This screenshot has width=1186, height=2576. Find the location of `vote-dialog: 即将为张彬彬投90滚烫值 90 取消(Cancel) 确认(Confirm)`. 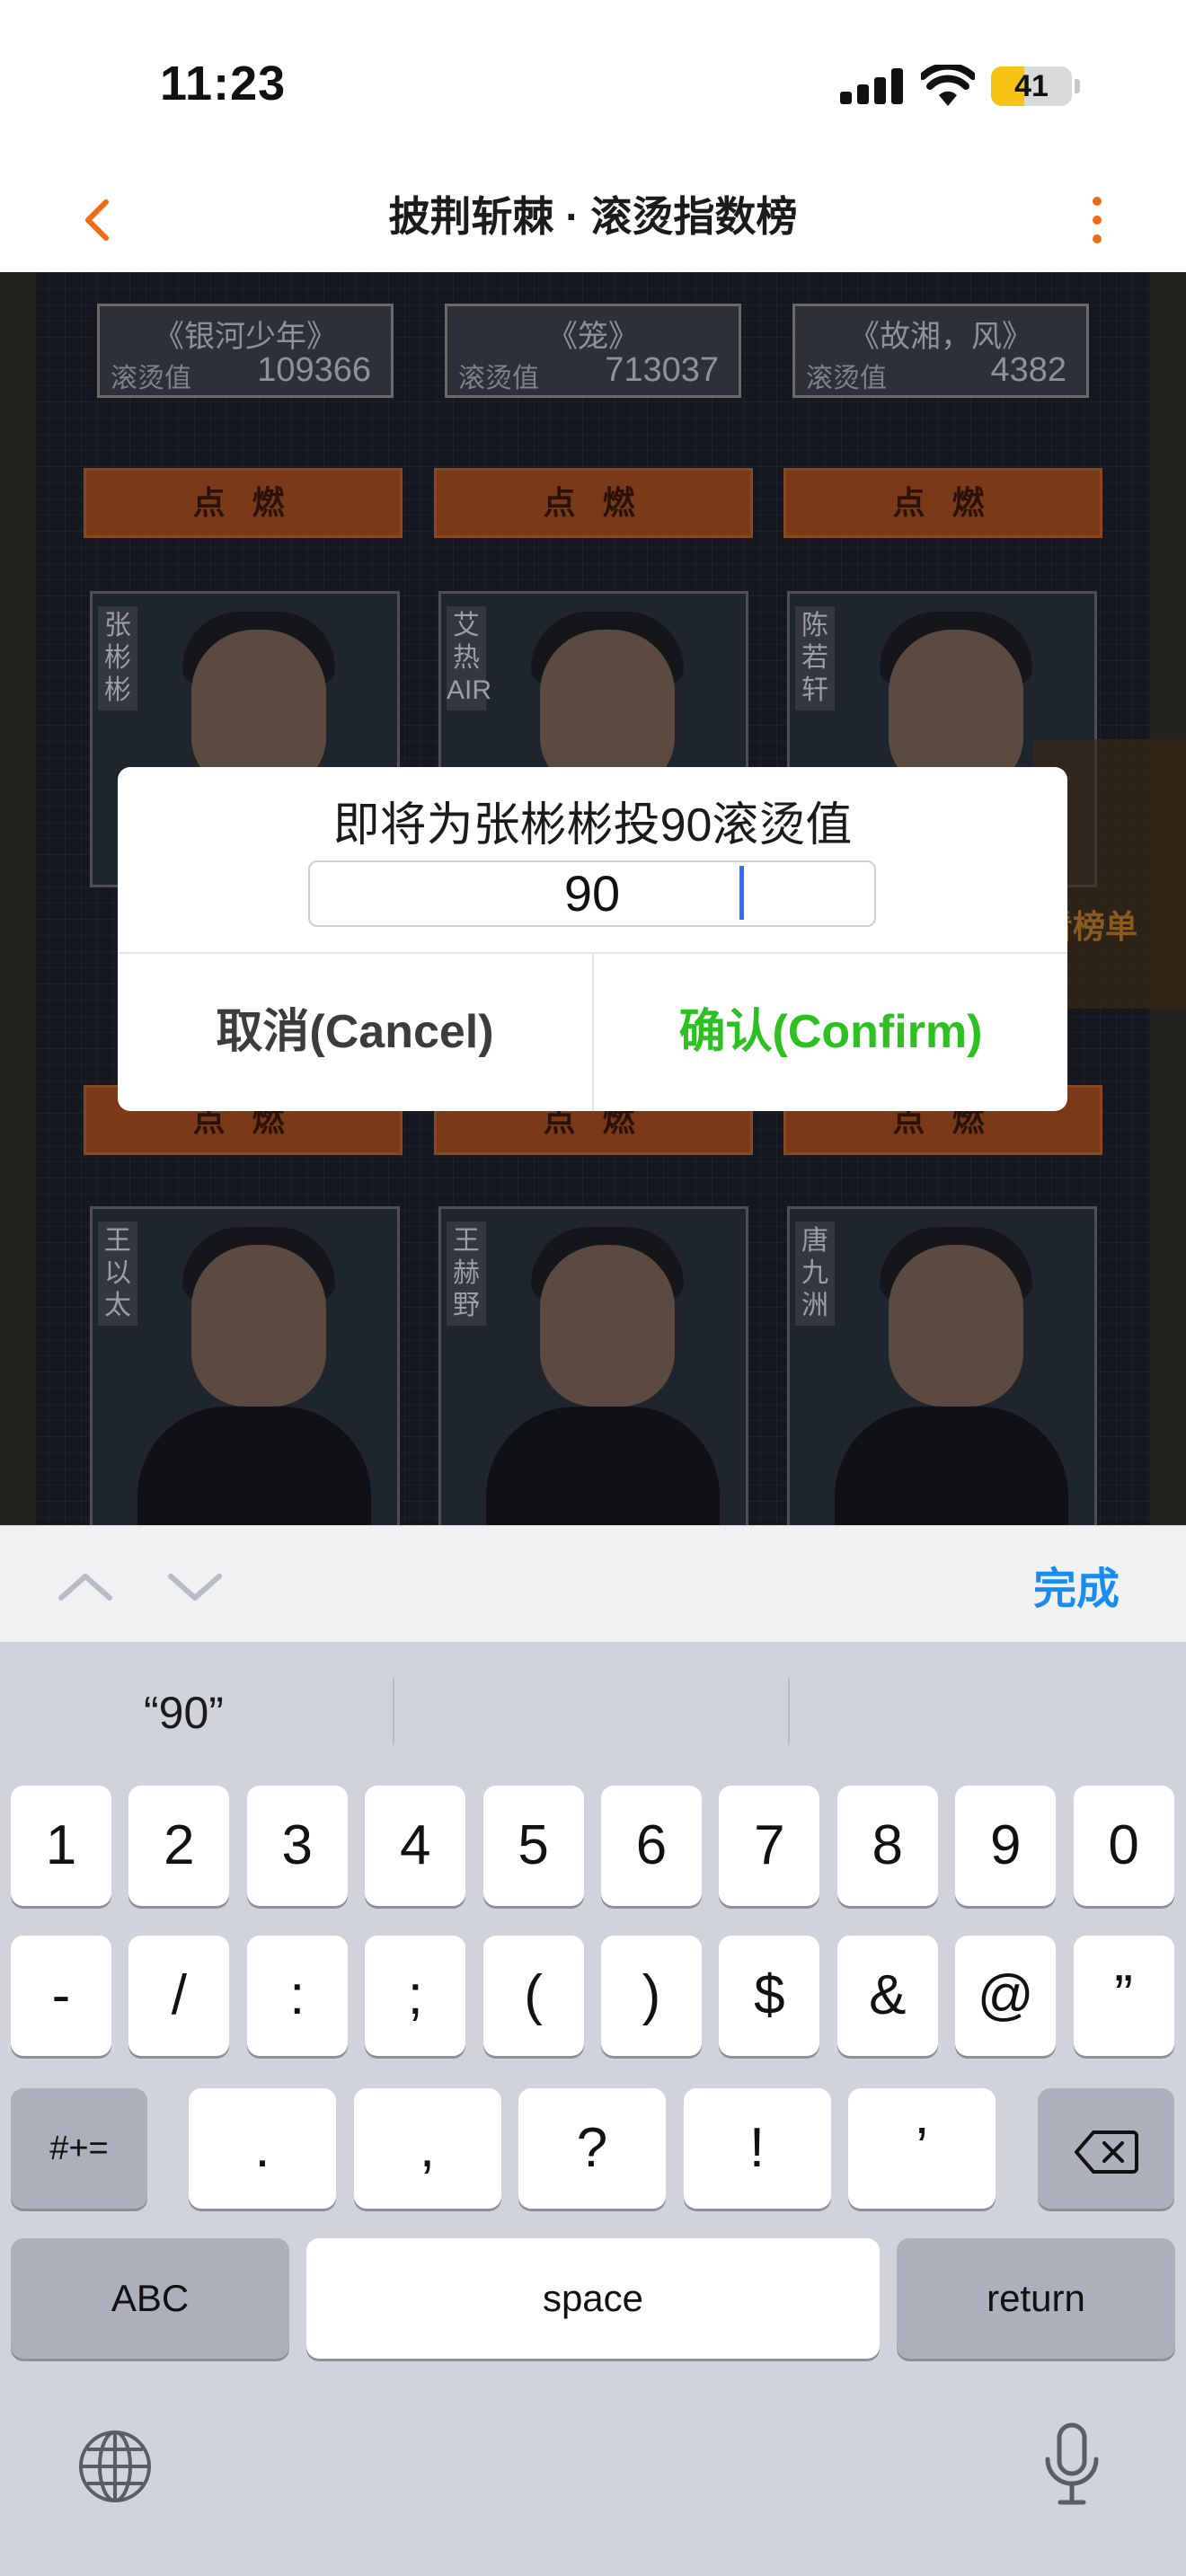

vote-dialog: 即将为张彬彬投90滚烫值 90 取消(Cancel) 确认(Confirm) is located at coordinates (592, 939).